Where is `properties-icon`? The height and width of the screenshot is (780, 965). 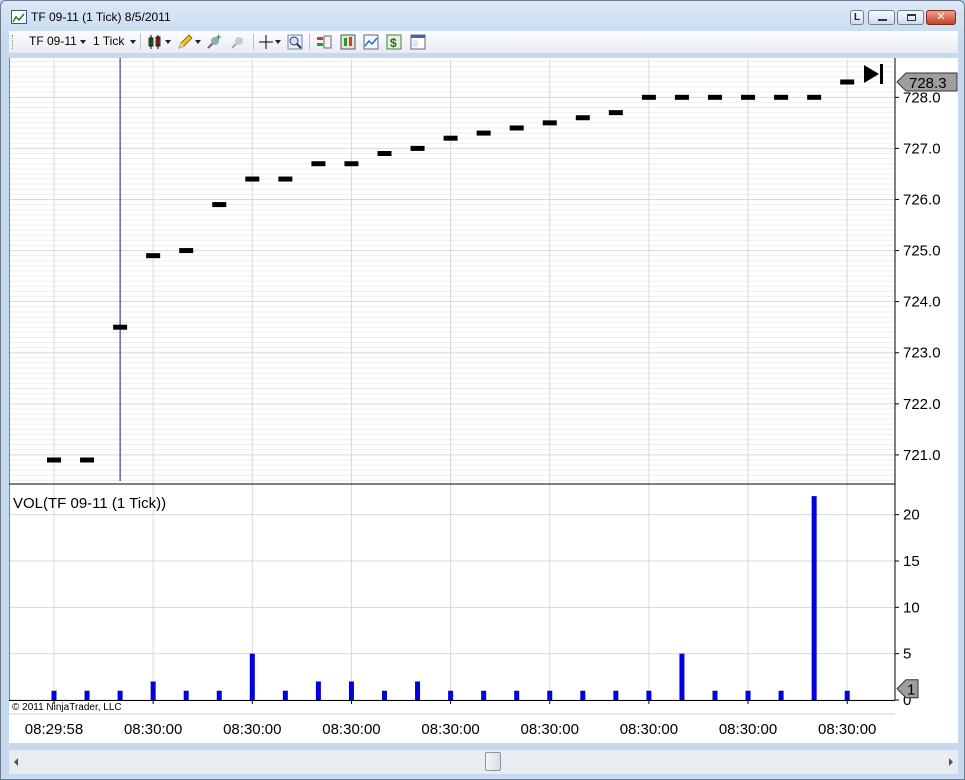
properties-icon is located at coordinates (418, 42).